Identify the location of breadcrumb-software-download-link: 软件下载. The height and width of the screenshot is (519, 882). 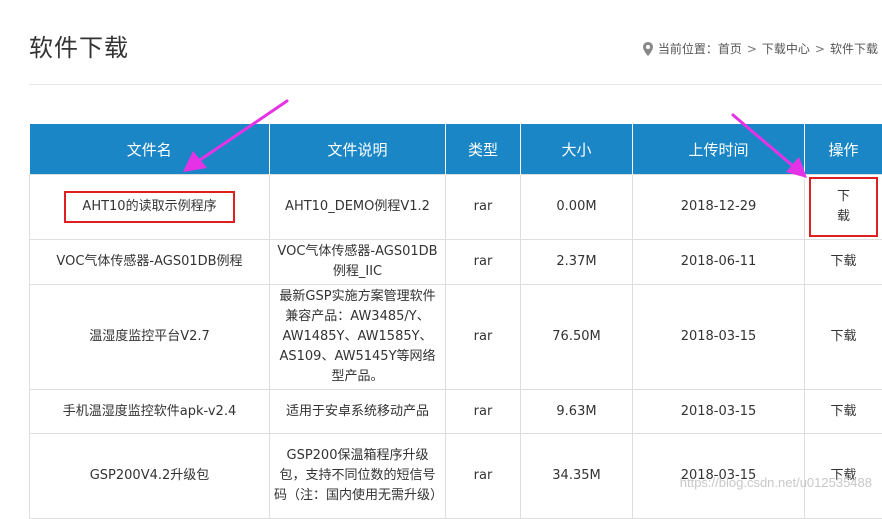
(854, 48).